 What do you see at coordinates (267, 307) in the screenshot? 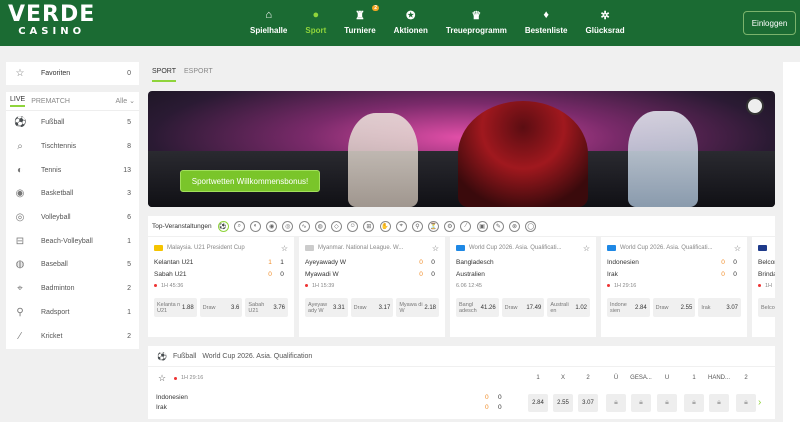
I see `odd-button: Sabah U21 3.76` at bounding box center [267, 307].